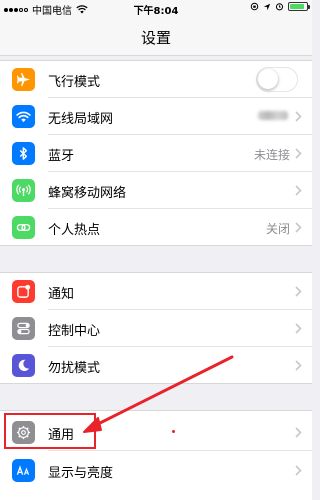  What do you see at coordinates (23, 227) in the screenshot?
I see `hotspot-icon` at bounding box center [23, 227].